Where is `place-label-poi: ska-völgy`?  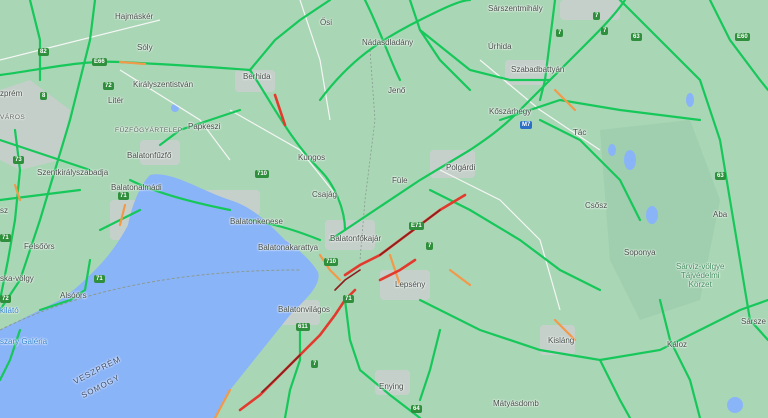 place-label-poi: ska-völgy is located at coordinates (17, 279).